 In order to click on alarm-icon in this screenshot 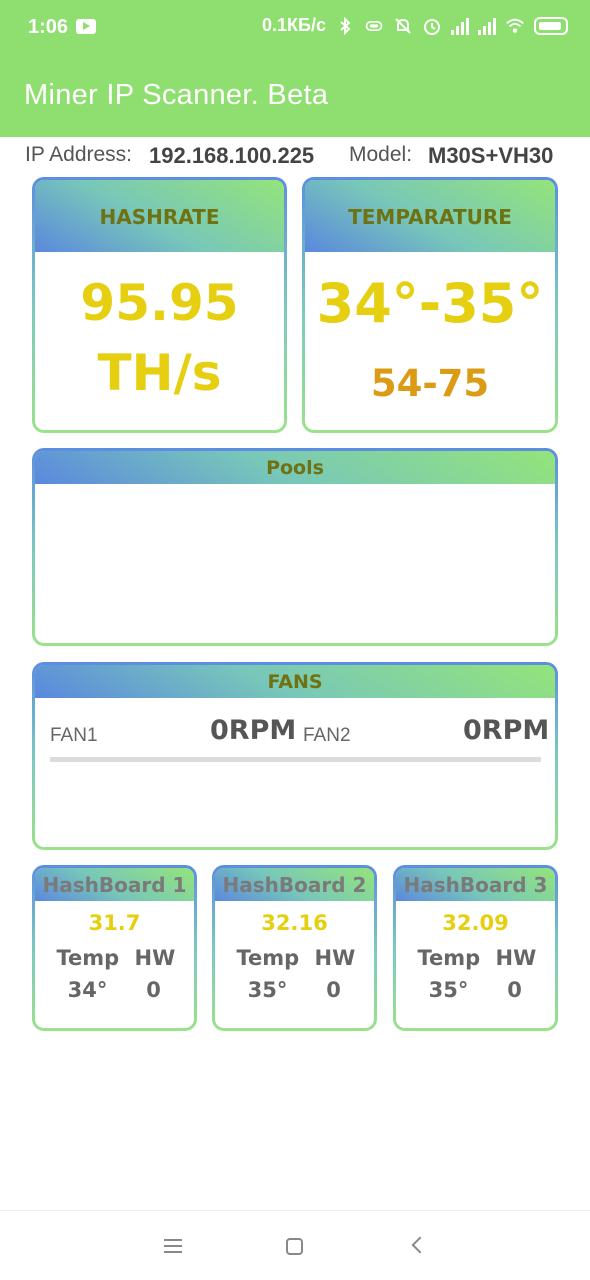, I will do `click(432, 26)`.